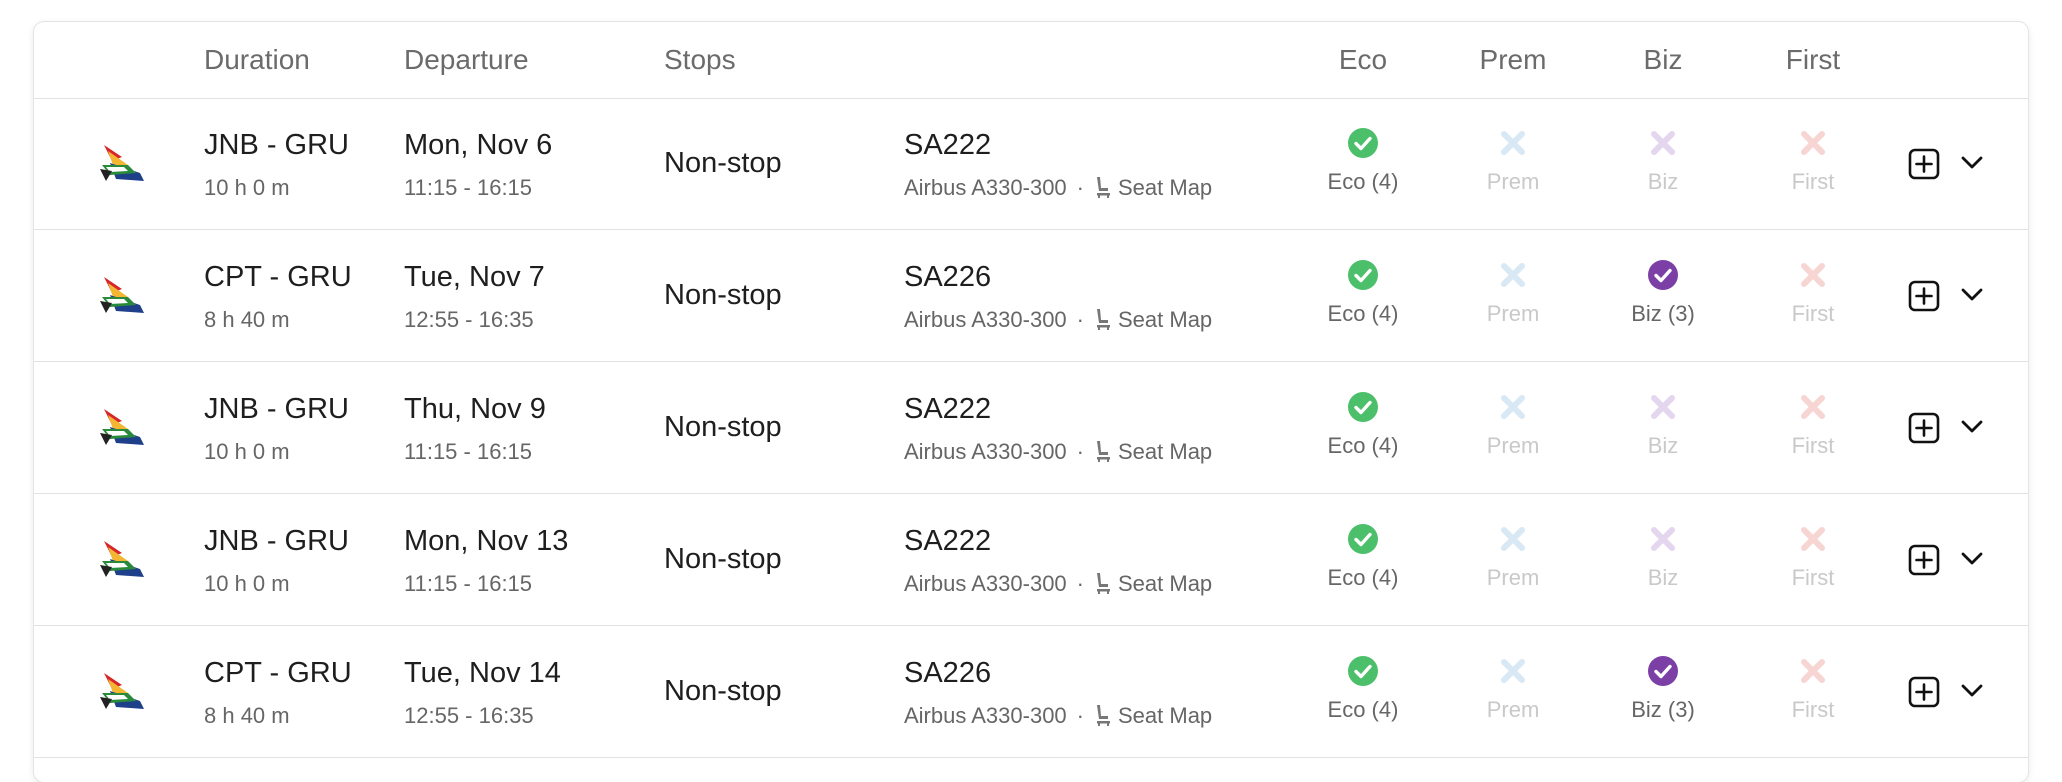 The width and height of the screenshot is (2062, 782). Describe the element at coordinates (247, 451) in the screenshot. I see `duration-text: 10 h 0 m` at that location.